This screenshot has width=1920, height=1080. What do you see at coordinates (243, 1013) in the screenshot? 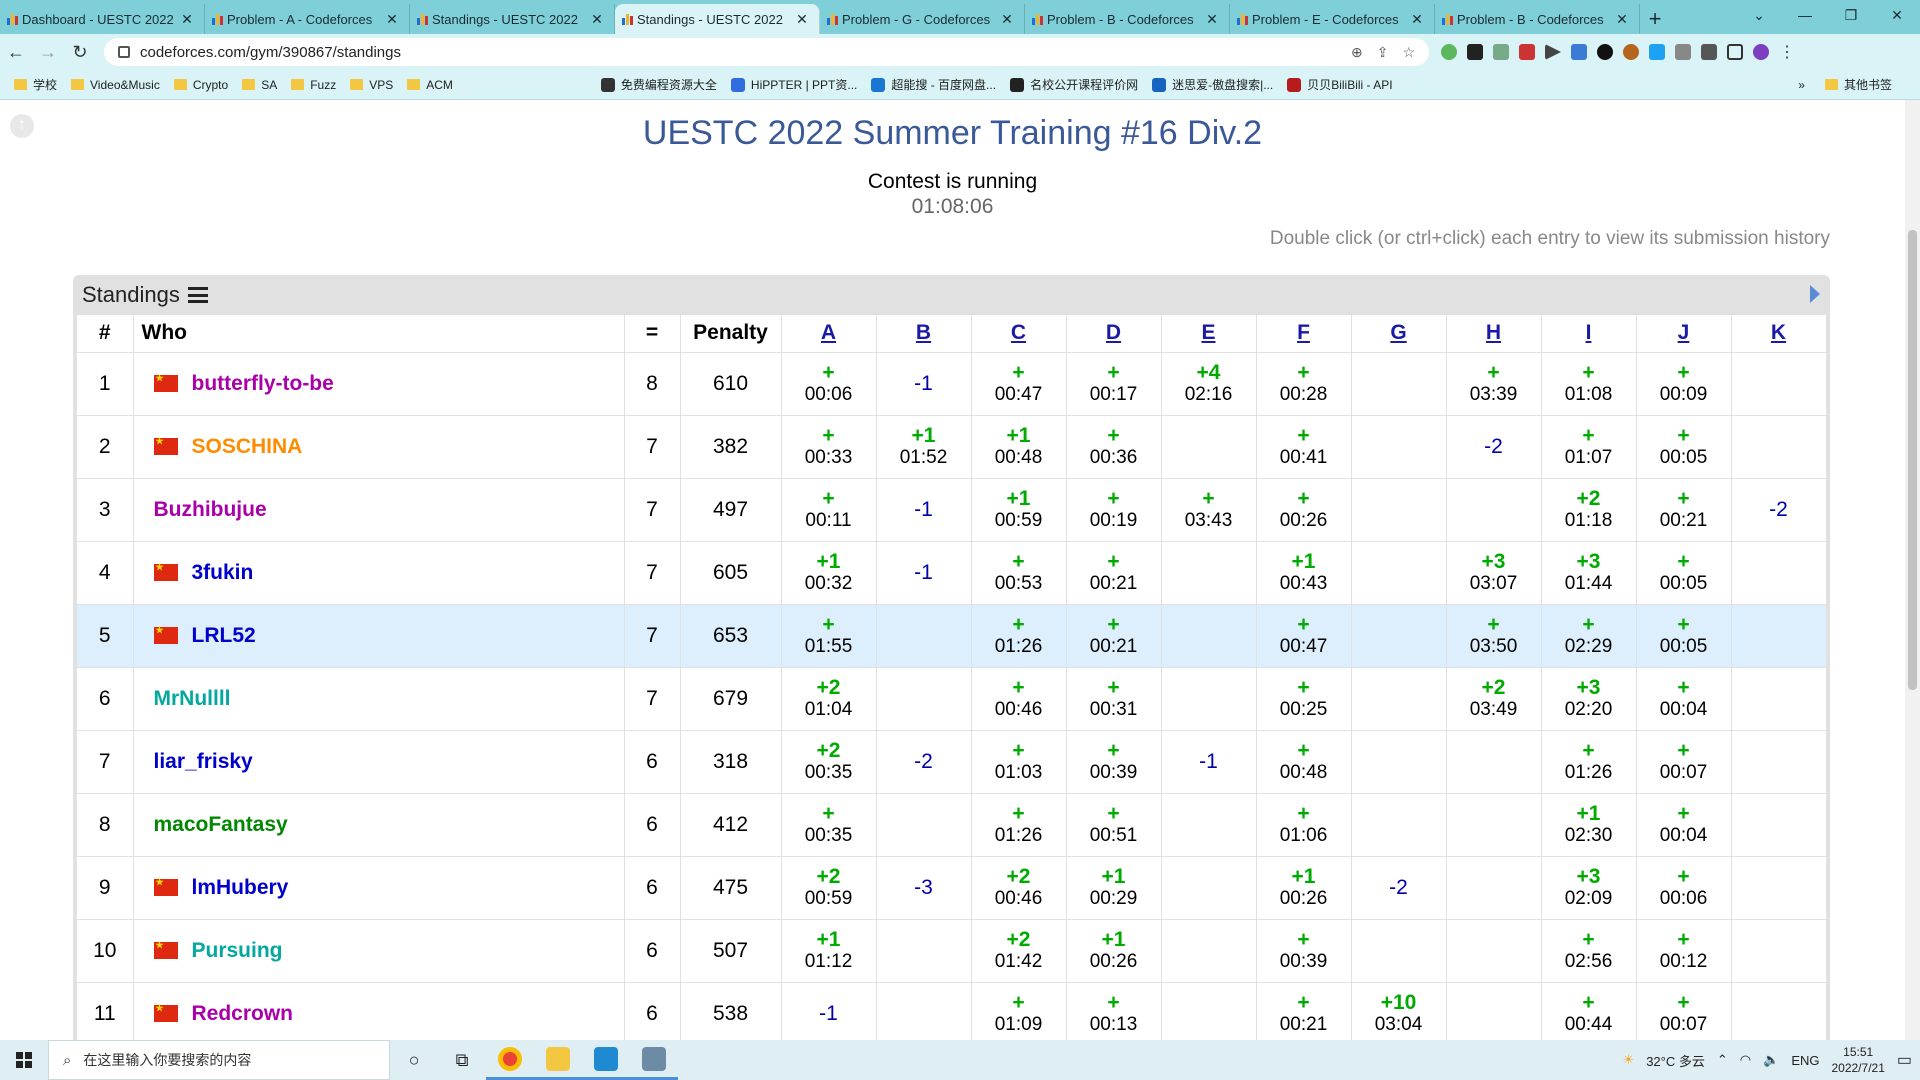
I see `participant-handle-link: Redcrown` at bounding box center [243, 1013].